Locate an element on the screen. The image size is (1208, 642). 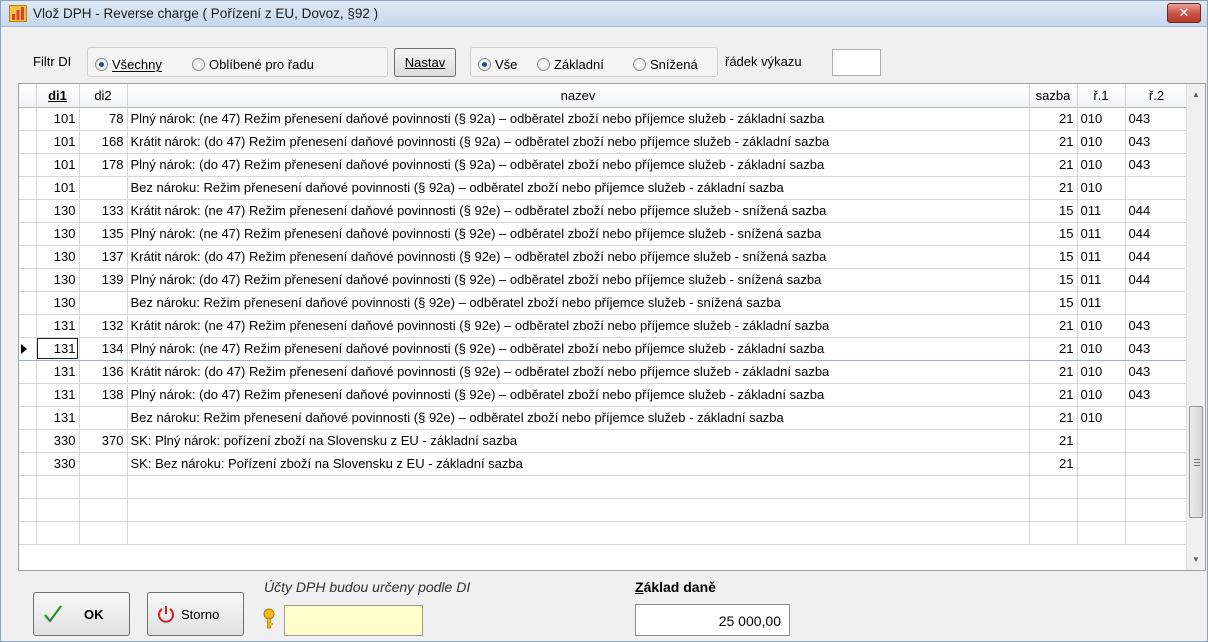
cell-di2: 139 is located at coordinates (103, 280).